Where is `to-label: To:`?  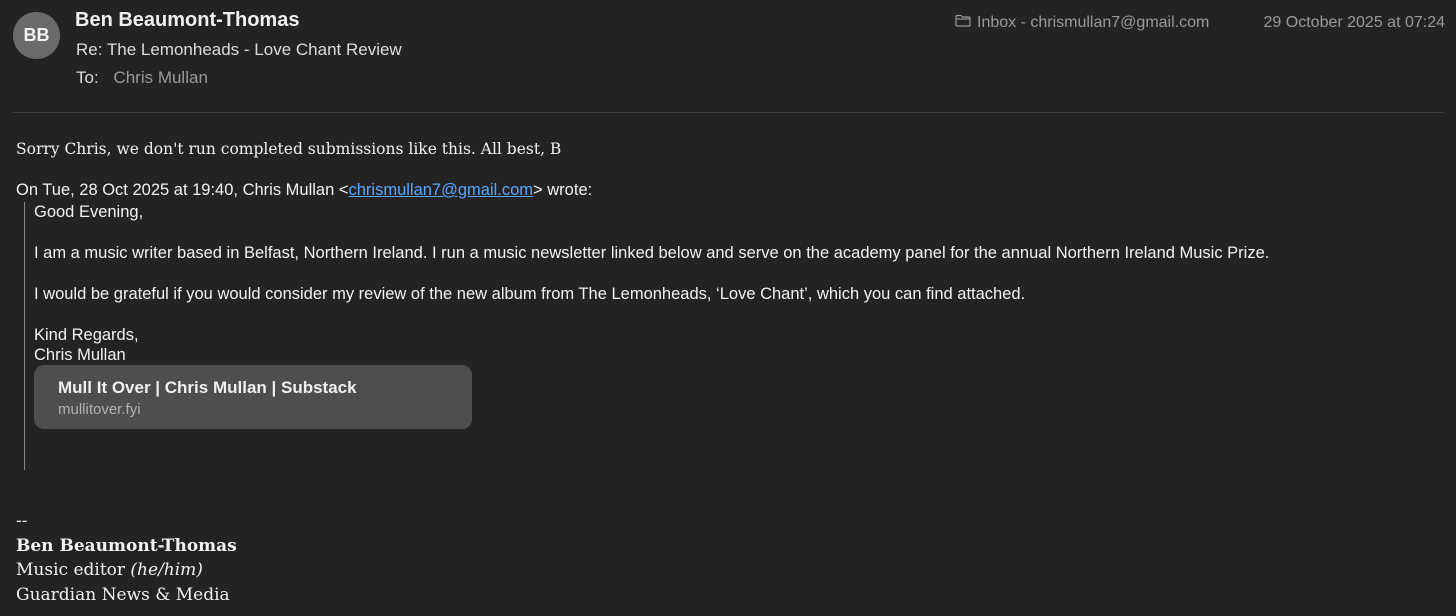 to-label: To: is located at coordinates (87, 77).